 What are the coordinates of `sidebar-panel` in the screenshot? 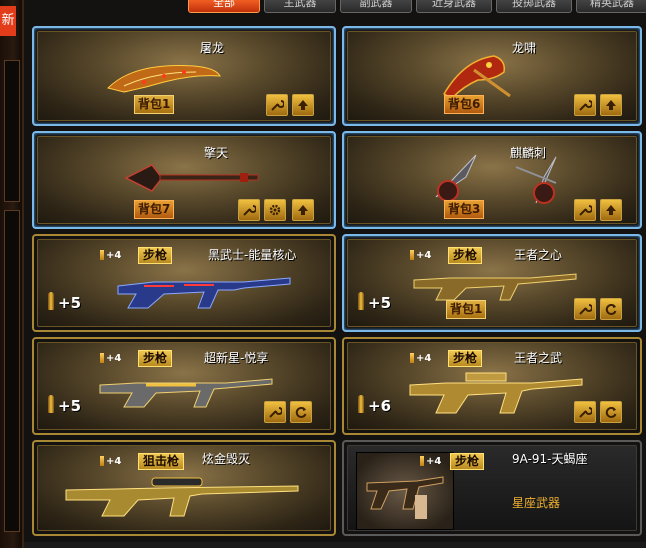 It's located at (12, 131).